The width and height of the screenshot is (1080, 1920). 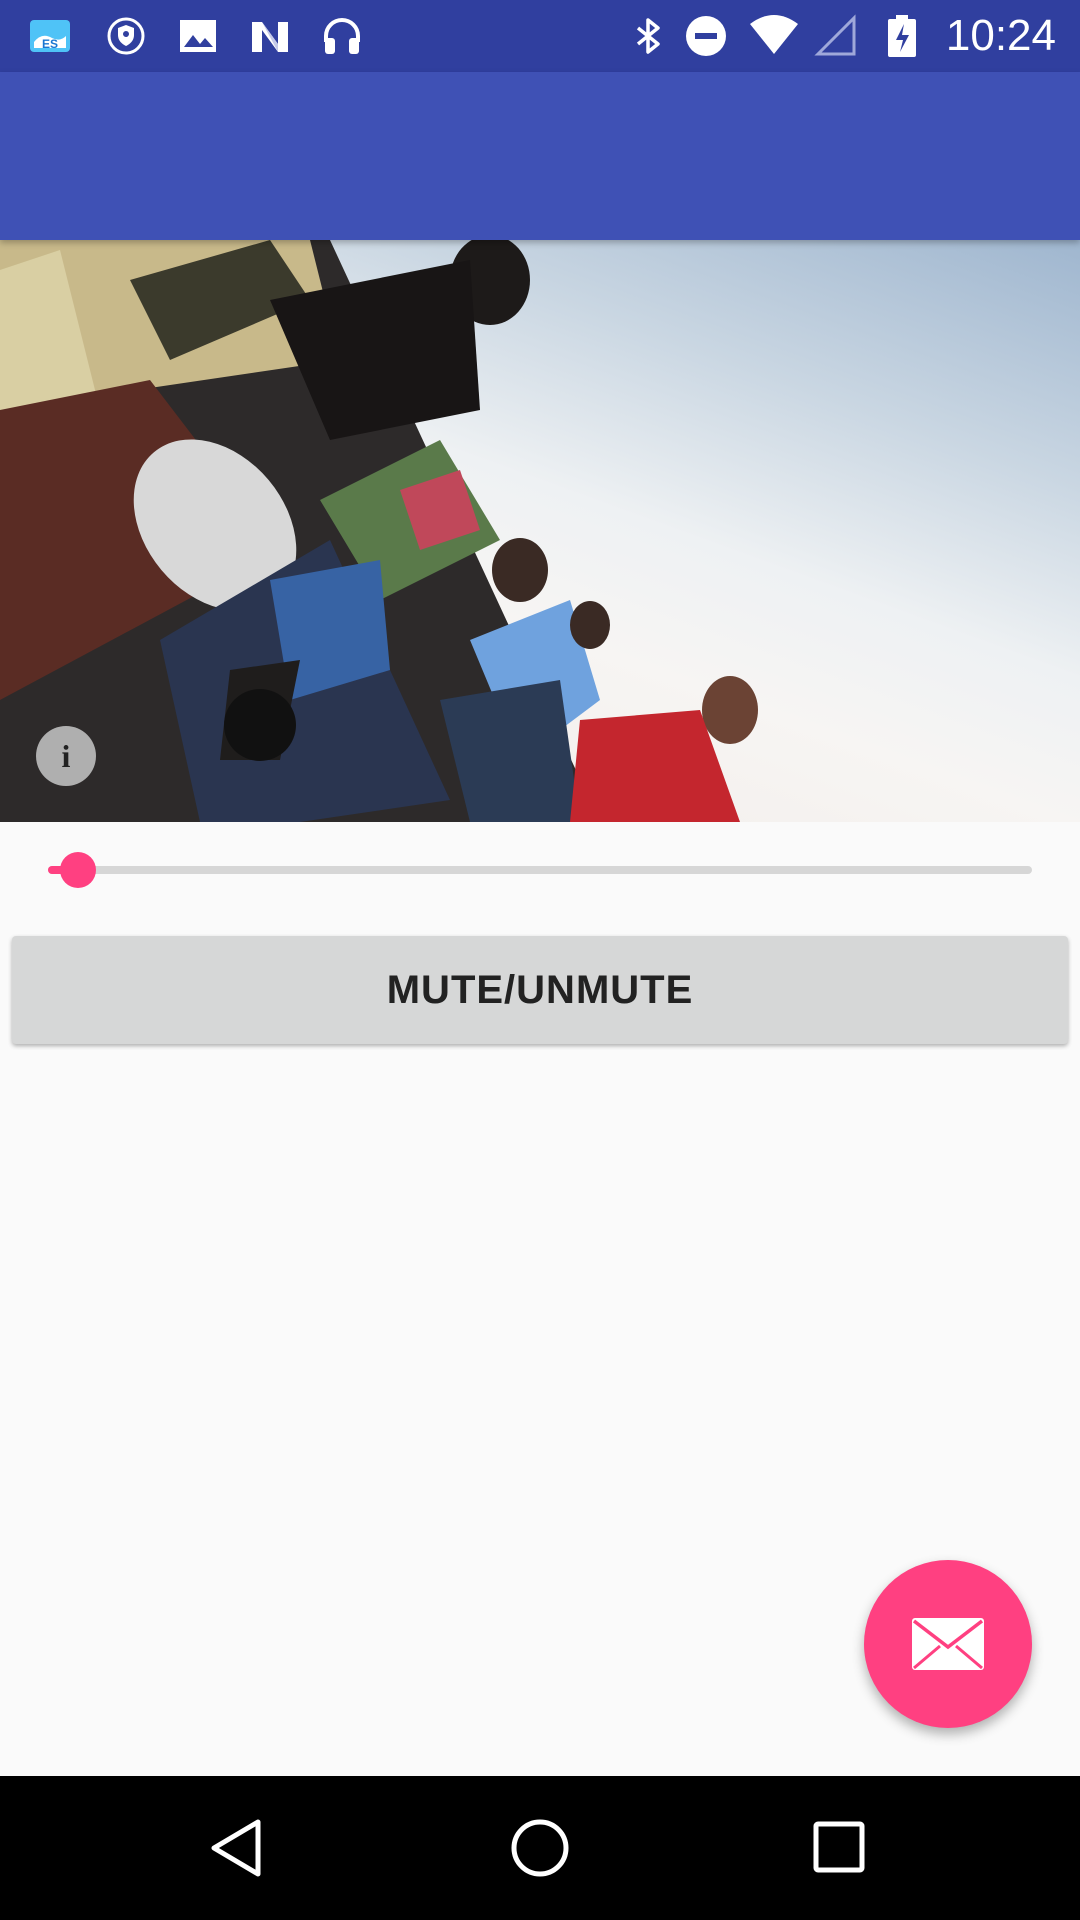 I want to click on cell-signal-icon, so click(x=835, y=35).